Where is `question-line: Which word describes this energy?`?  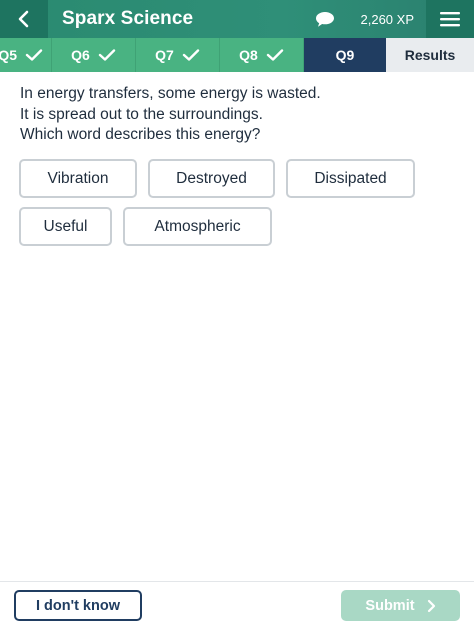 question-line: Which word describes this energy? is located at coordinates (140, 134).